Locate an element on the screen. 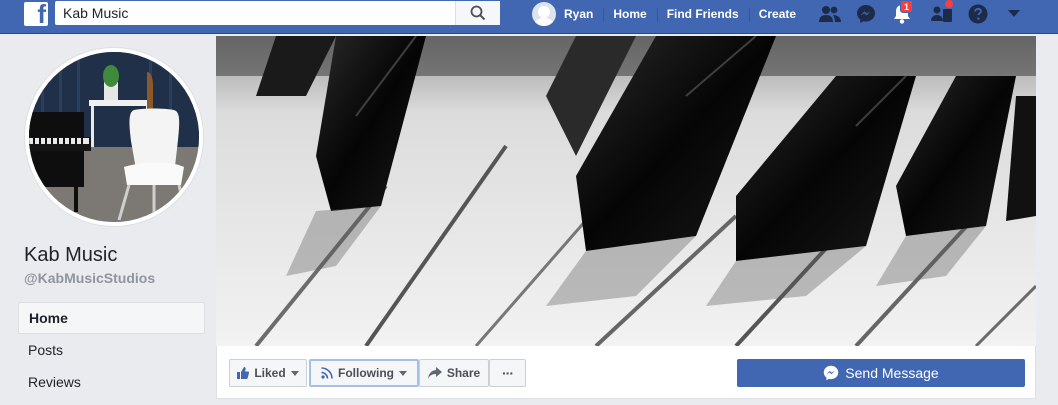 This screenshot has height=405, width=1058. rss-feed-icon is located at coordinates (327, 373).